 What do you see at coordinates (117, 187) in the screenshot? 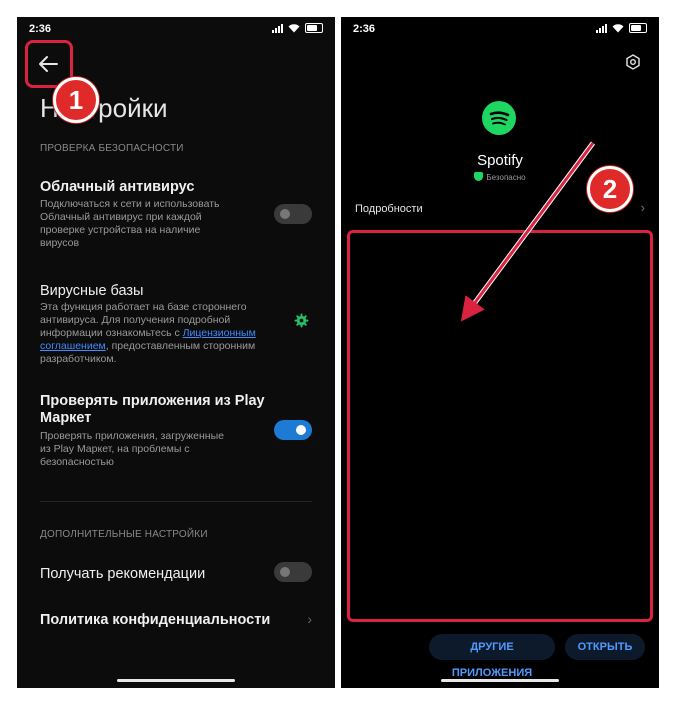
I see `cloud-antivirus-title: Облачный антивирус` at bounding box center [117, 187].